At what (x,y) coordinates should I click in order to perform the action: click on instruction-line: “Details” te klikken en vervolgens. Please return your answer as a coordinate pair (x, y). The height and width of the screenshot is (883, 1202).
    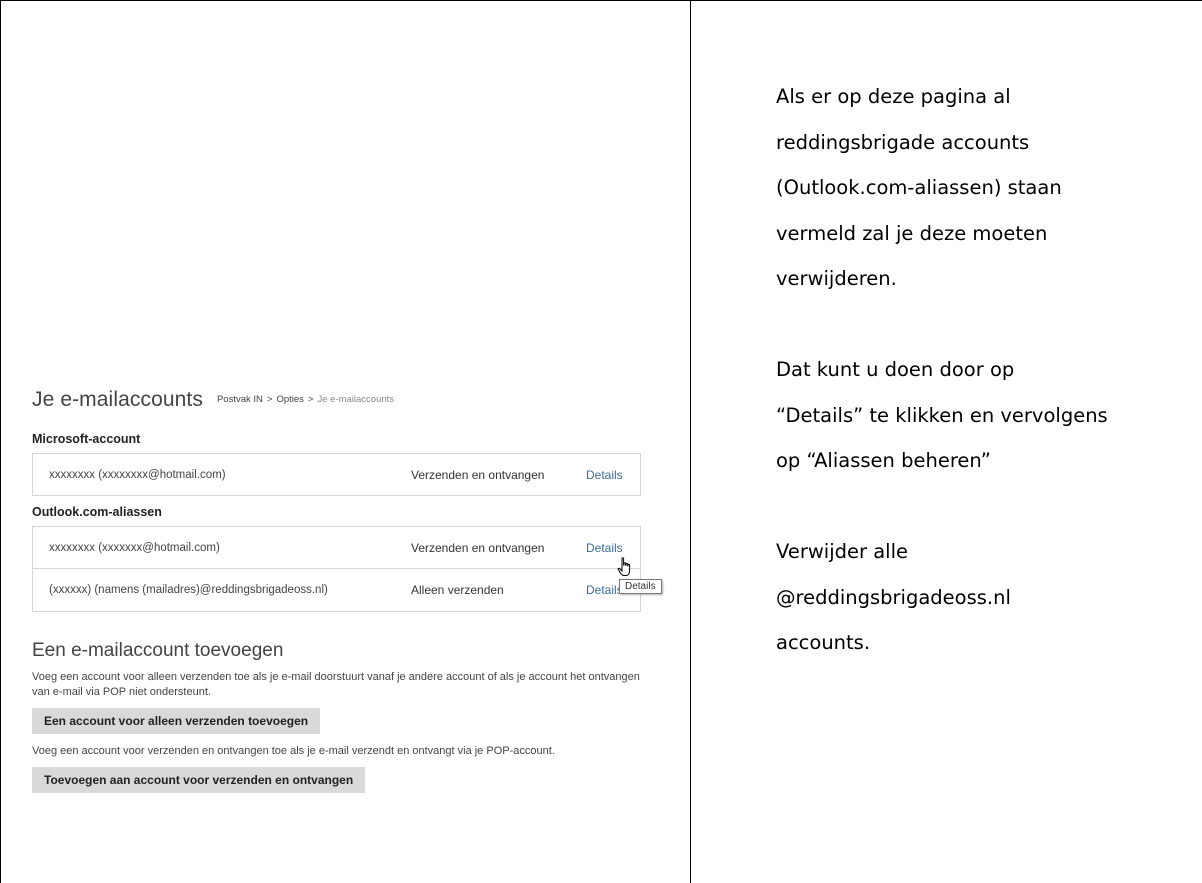
    Looking at the image, I should click on (942, 415).